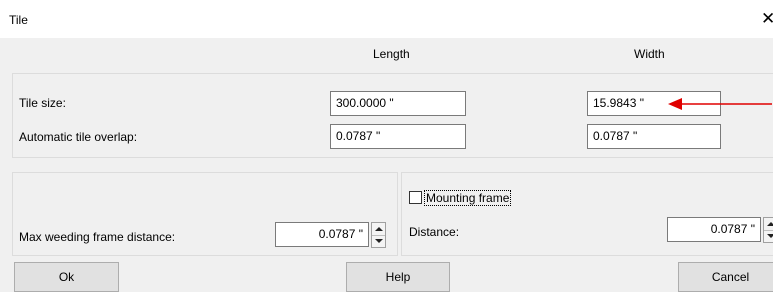 The image size is (773, 292). Describe the element at coordinates (767, 19) in the screenshot. I see `close-icon: ✕` at that location.